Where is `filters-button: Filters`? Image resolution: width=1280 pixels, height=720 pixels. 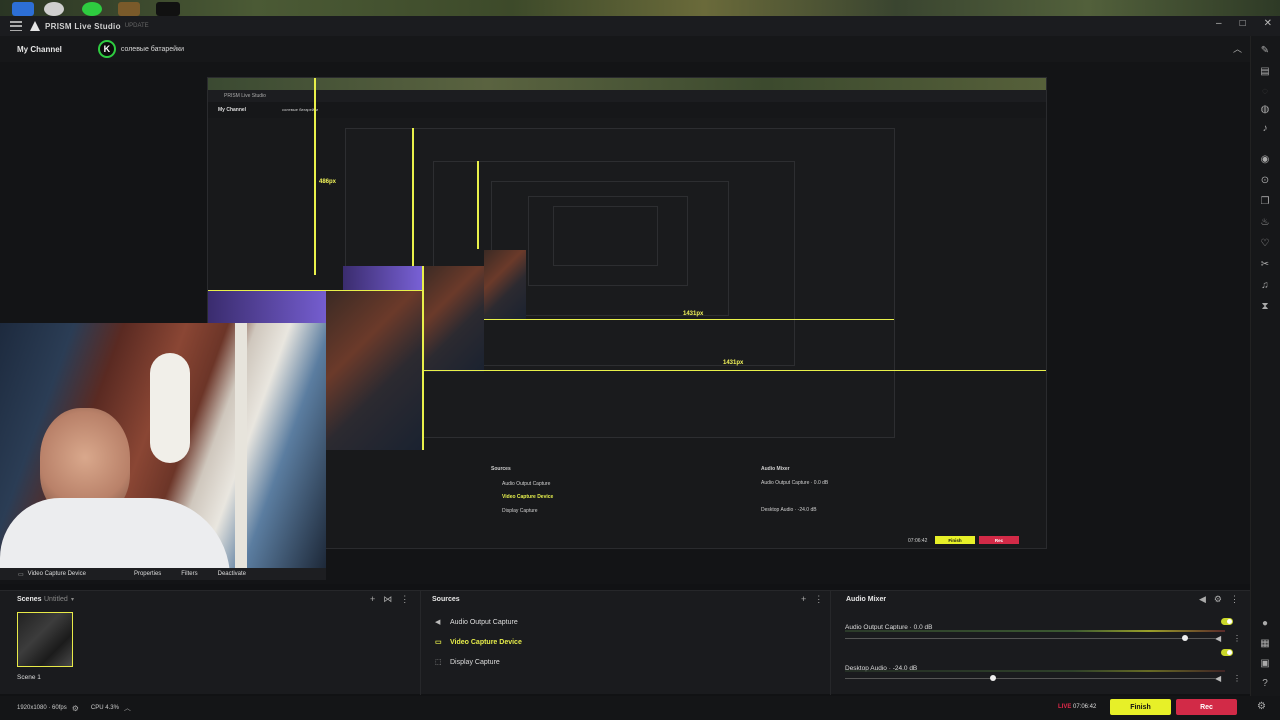 filters-button: Filters is located at coordinates (189, 574).